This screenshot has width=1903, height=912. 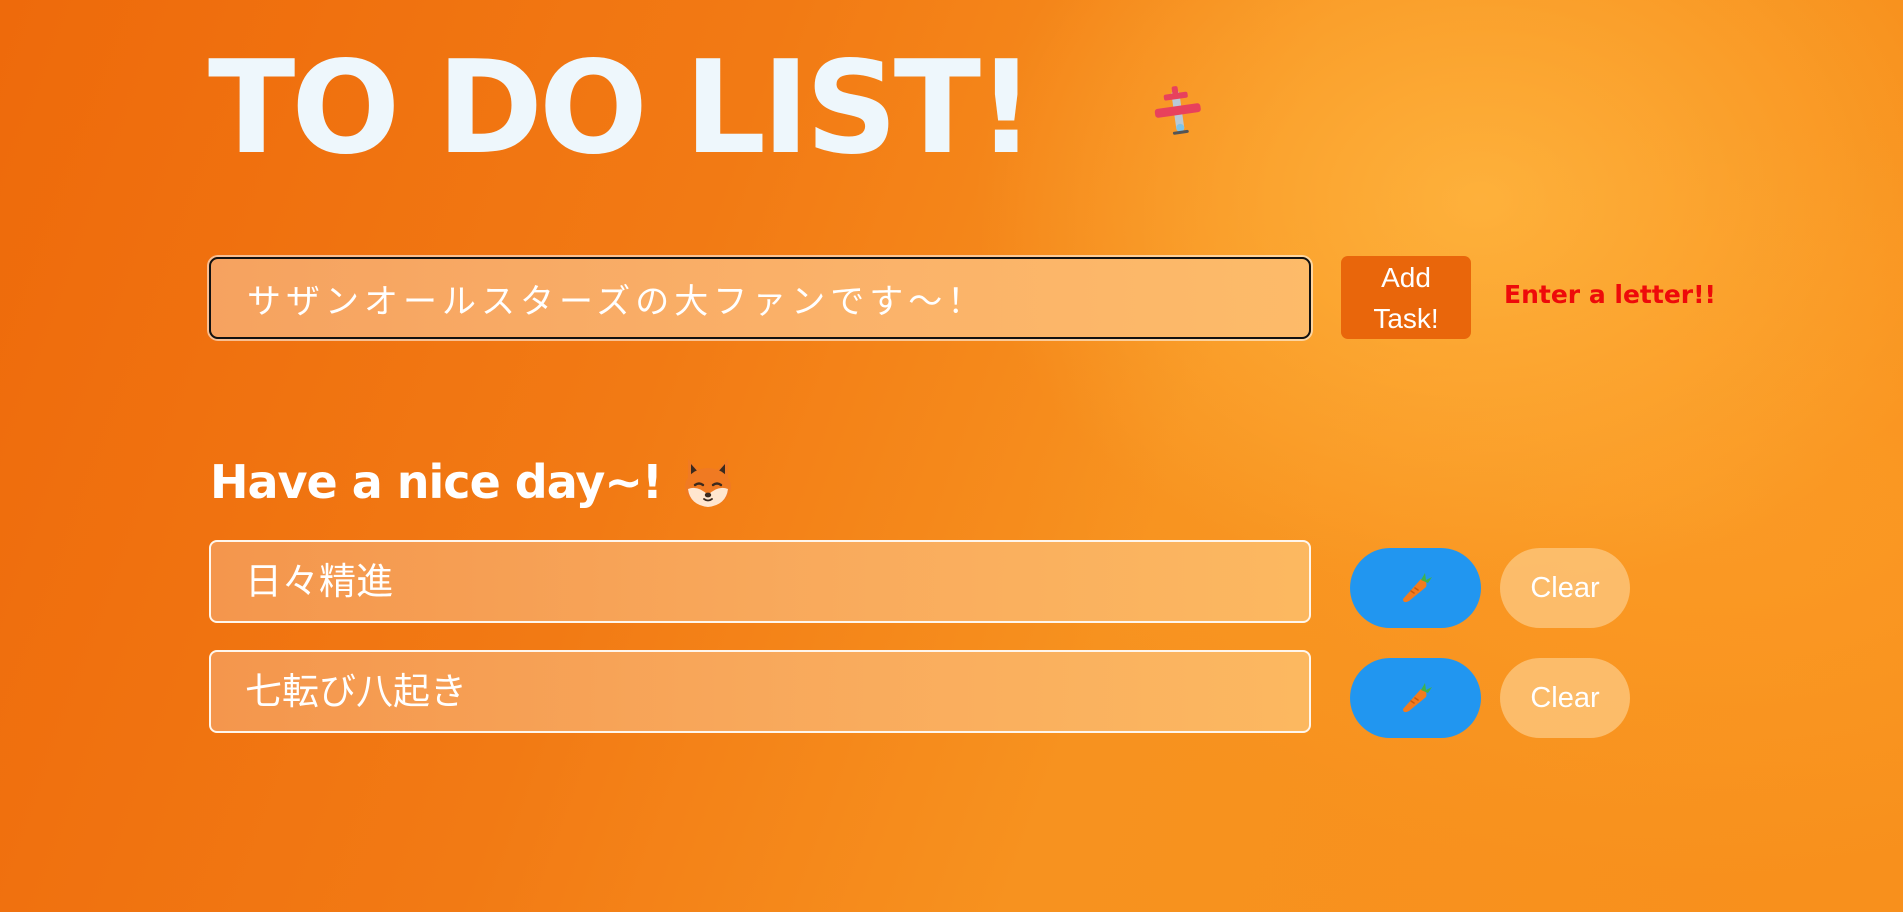 I want to click on airplane-icon, so click(x=1177, y=110).